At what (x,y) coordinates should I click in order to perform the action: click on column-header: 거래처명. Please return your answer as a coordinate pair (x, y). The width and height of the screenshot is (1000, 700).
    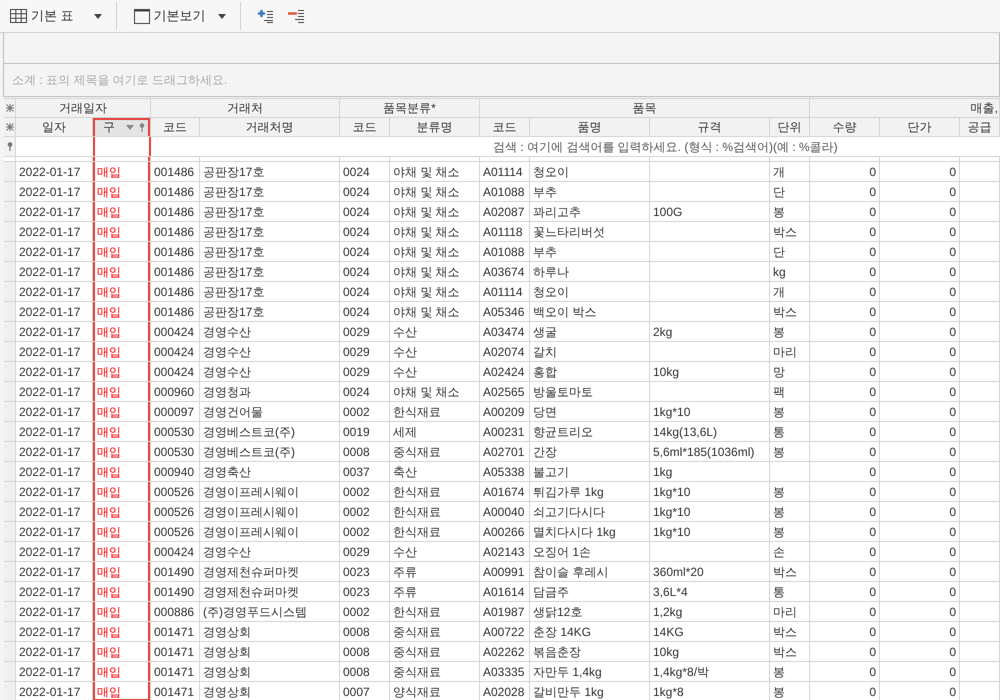
    Looking at the image, I should click on (270, 127).